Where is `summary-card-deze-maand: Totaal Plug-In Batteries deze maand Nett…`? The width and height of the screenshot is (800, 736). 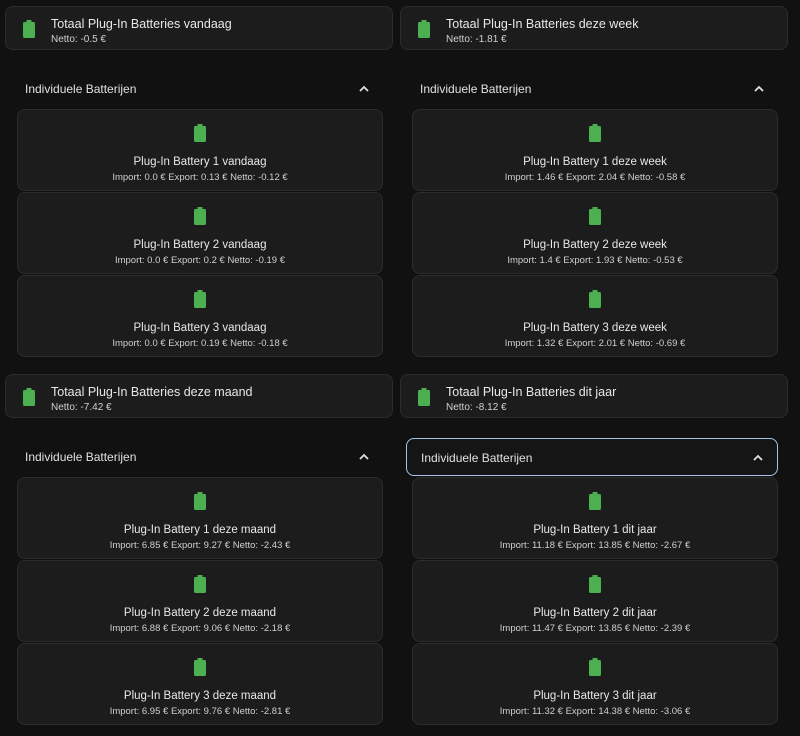 summary-card-deze-maand: Totaal Plug-In Batteries deze maand Nett… is located at coordinates (199, 396).